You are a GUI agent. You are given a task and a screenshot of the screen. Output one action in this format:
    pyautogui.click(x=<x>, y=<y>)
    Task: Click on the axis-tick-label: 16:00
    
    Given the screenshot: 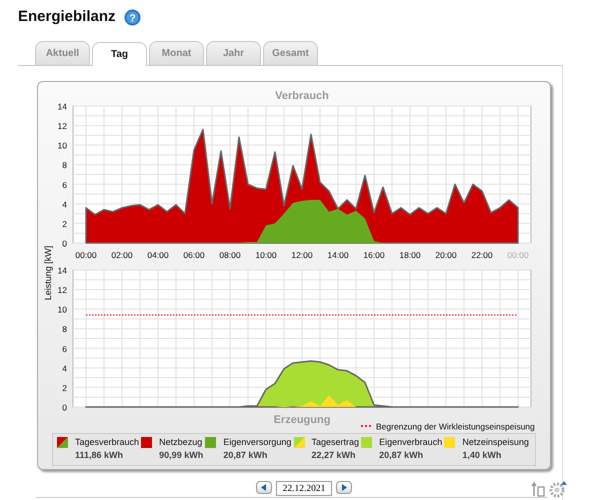 What is the action you would take?
    pyautogui.click(x=374, y=255)
    